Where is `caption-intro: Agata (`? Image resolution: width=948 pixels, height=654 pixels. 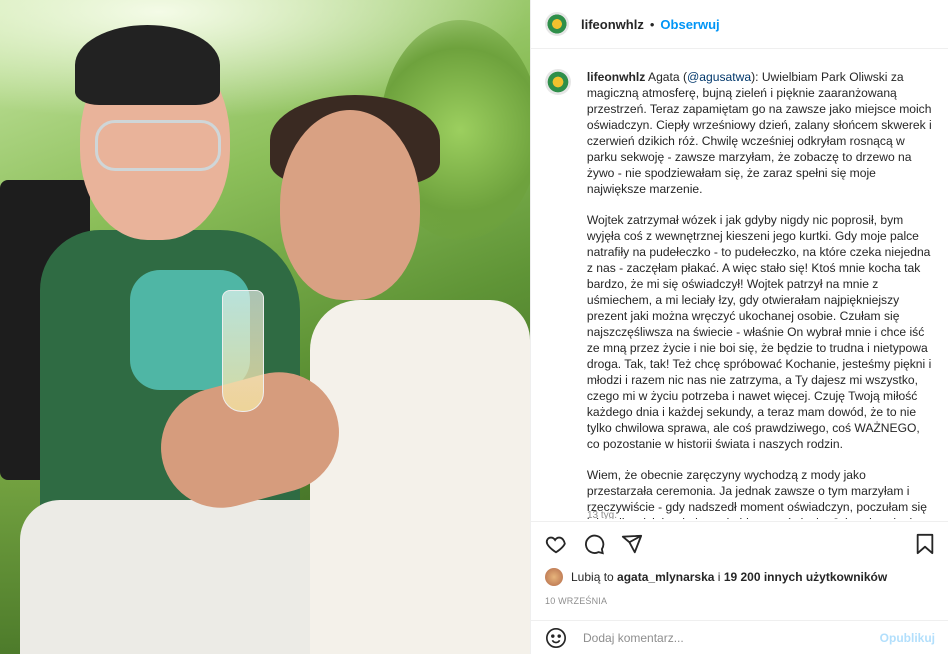
caption-intro: Agata ( is located at coordinates (668, 77).